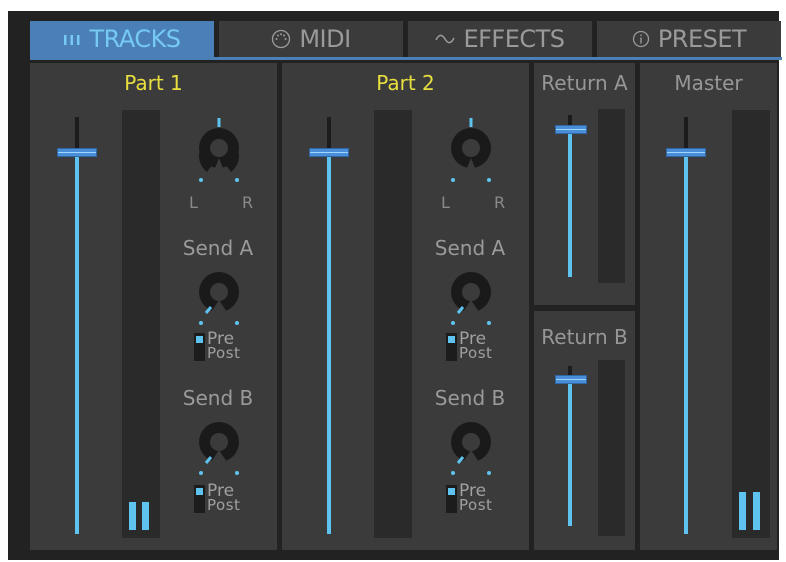 Image resolution: width=786 pixels, height=562 pixels. What do you see at coordinates (471, 153) in the screenshot?
I see `part-2-pan-knob` at bounding box center [471, 153].